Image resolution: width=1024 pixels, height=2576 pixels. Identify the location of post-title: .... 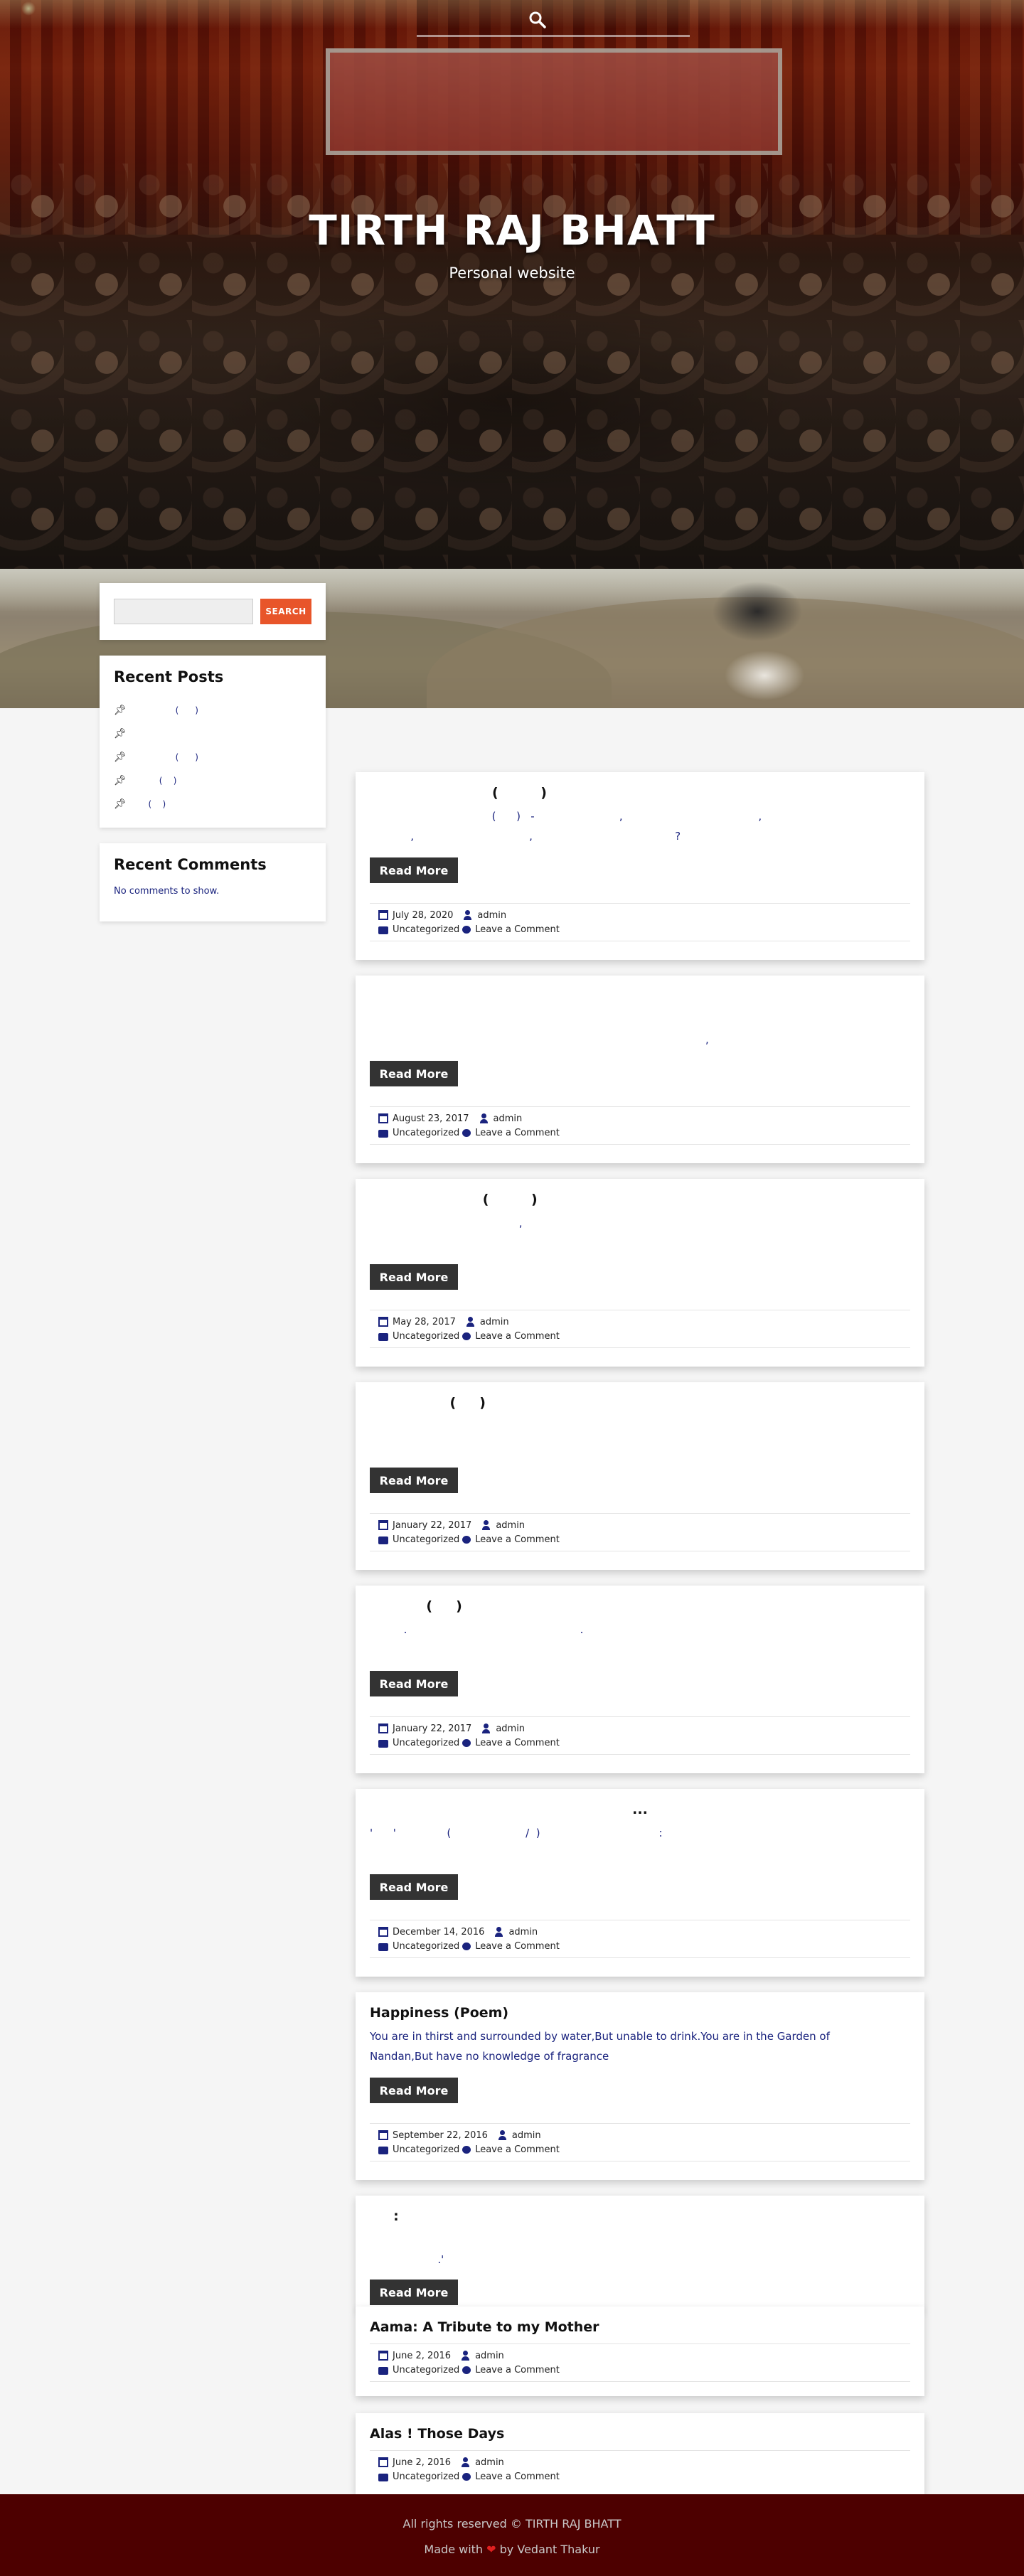
(640, 1811).